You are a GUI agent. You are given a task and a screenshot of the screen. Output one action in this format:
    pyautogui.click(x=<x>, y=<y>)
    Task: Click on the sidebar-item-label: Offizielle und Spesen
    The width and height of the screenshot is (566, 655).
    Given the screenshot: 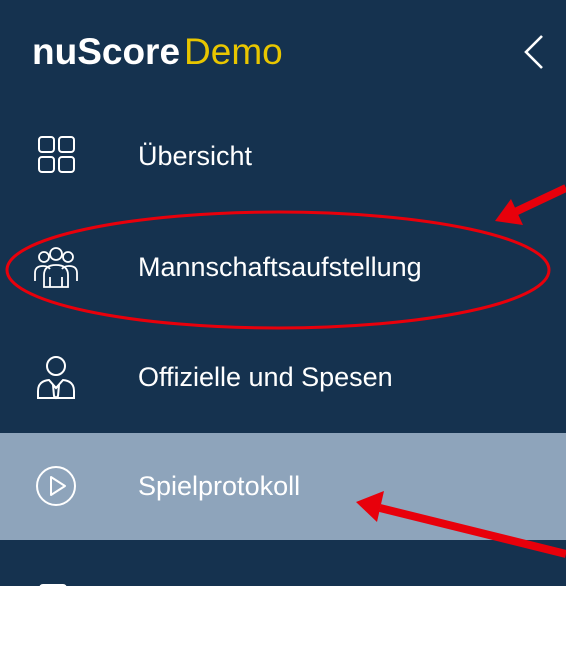 What is the action you would take?
    pyautogui.click(x=265, y=377)
    